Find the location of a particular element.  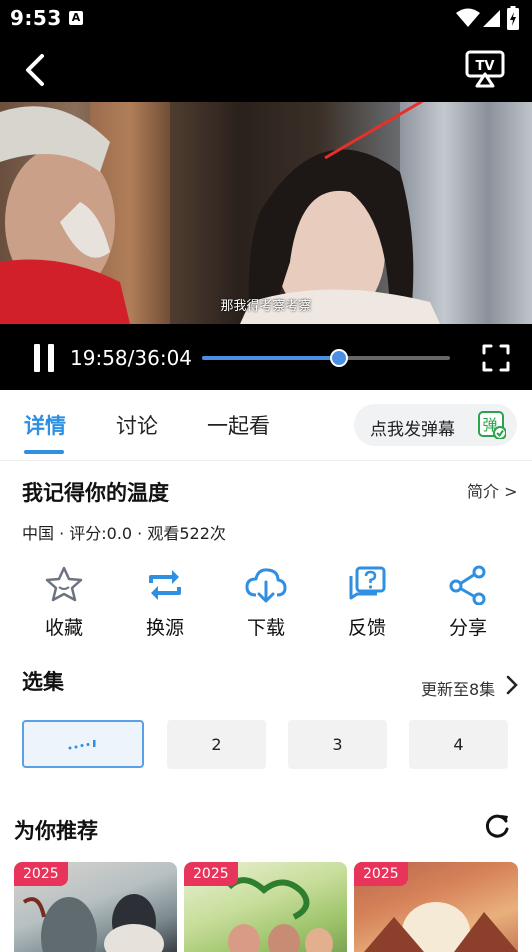

progress-fill is located at coordinates (271, 358).